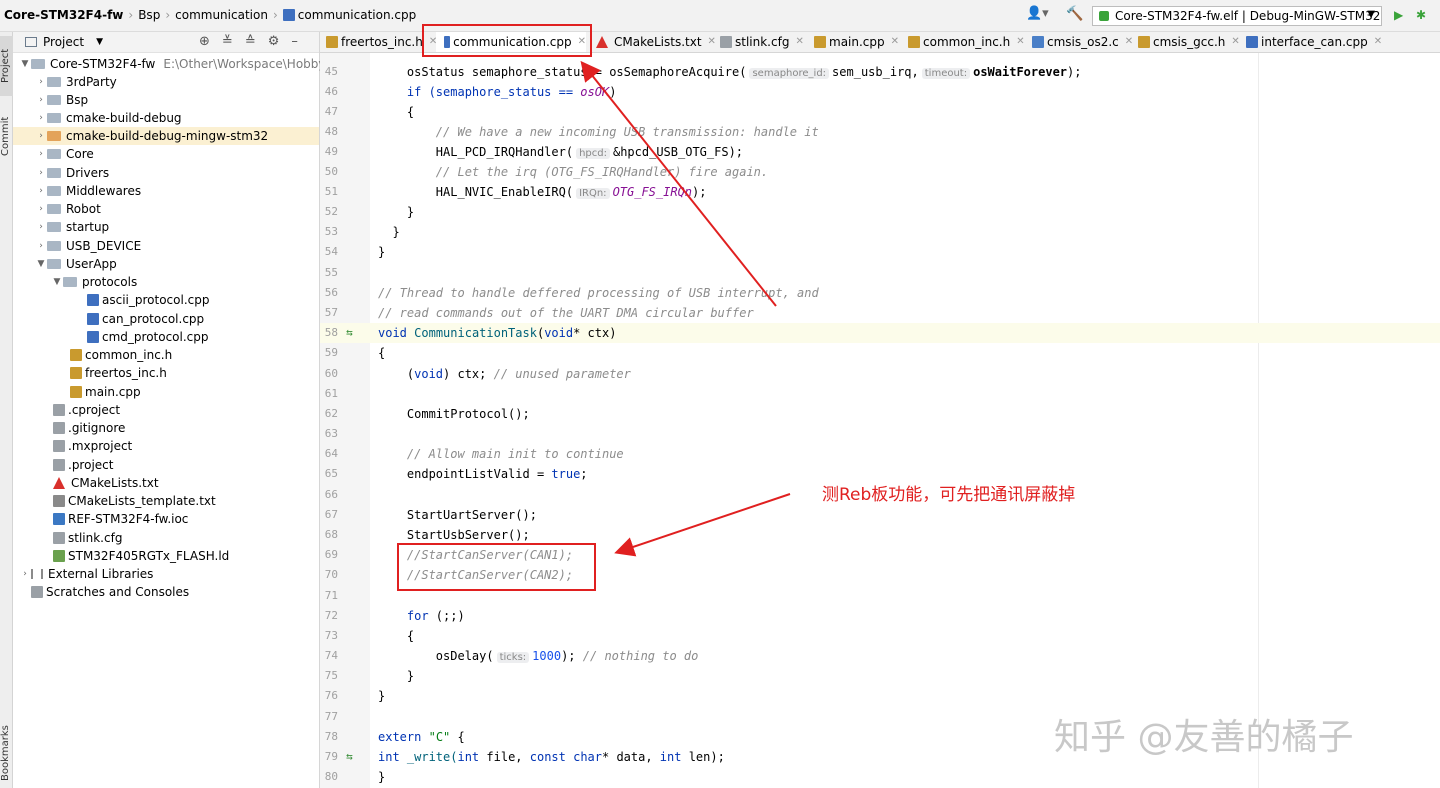 The width and height of the screenshot is (1440, 788). I want to click on tab-cmsis-gcc: cmsis_gcc.h ✕, so click(1189, 42).